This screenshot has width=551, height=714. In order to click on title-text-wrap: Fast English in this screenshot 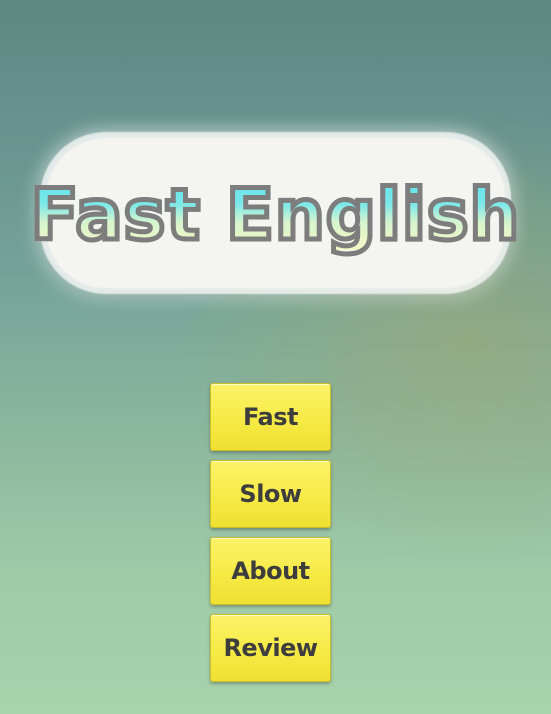, I will do `click(275, 215)`.